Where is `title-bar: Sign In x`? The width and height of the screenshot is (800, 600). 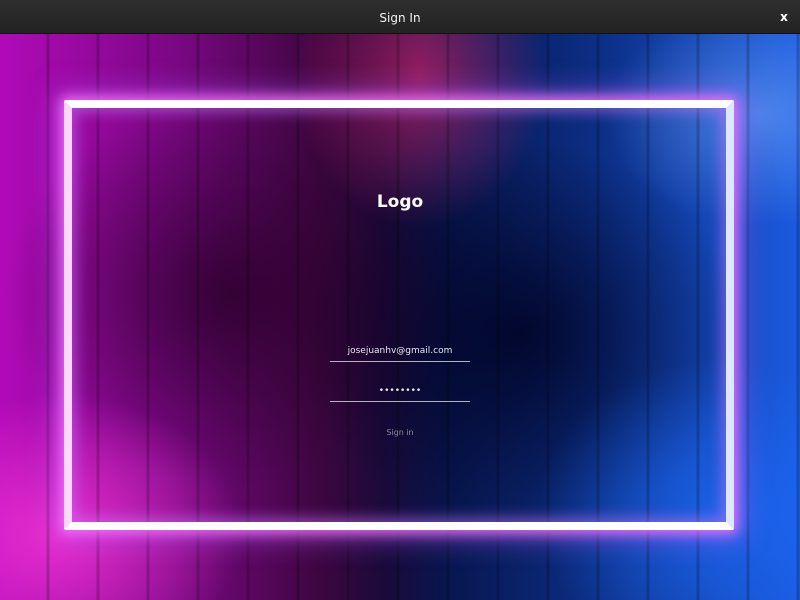
title-bar: Sign In x is located at coordinates (400, 17).